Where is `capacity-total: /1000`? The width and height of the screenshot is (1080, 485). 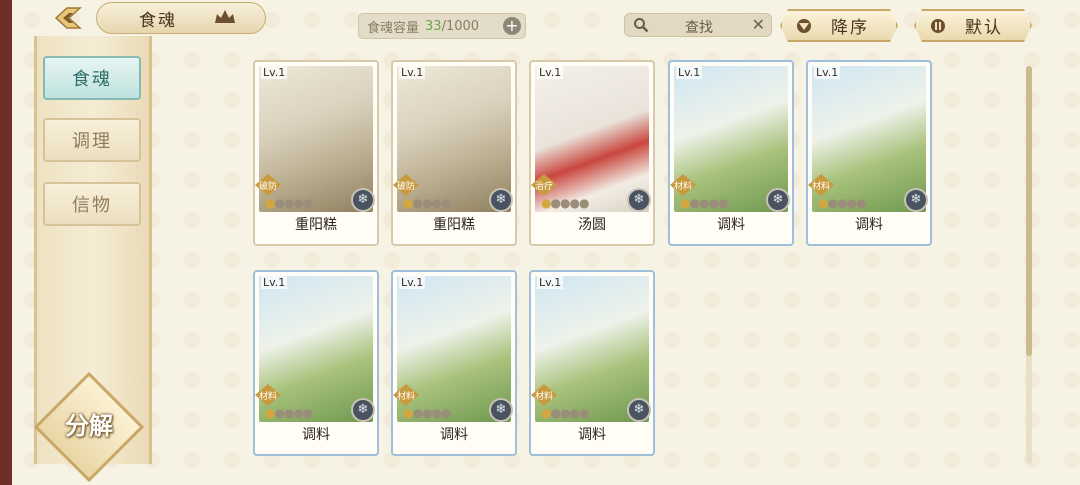 capacity-total: /1000 is located at coordinates (460, 26).